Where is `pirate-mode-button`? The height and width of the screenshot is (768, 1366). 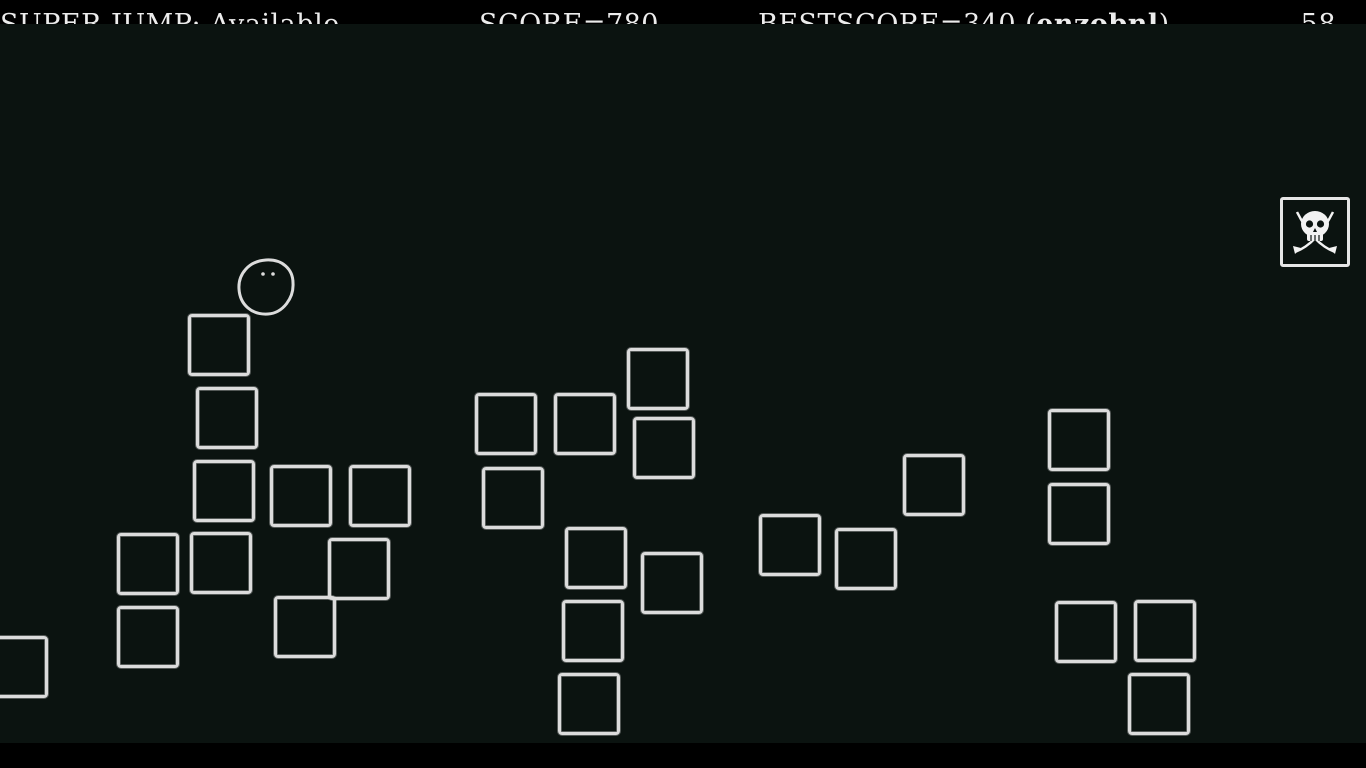 pirate-mode-button is located at coordinates (1315, 232).